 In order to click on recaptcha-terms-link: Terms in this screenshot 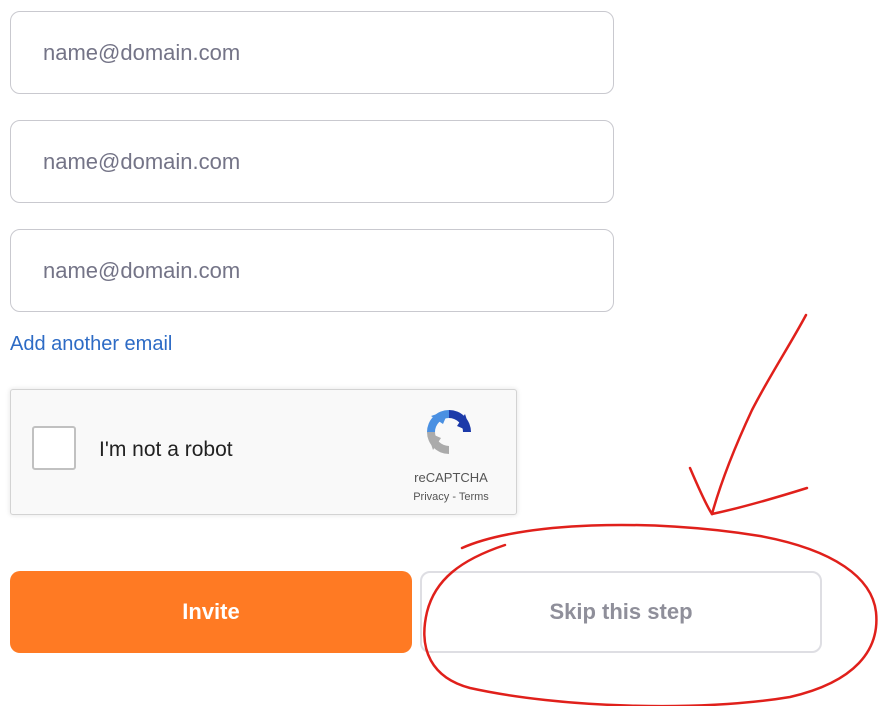, I will do `click(474, 497)`.